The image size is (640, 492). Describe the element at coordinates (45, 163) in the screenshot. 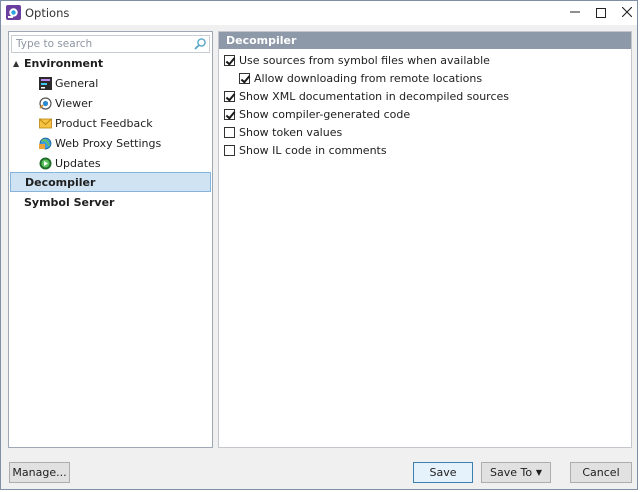

I see `updates-icon` at that location.